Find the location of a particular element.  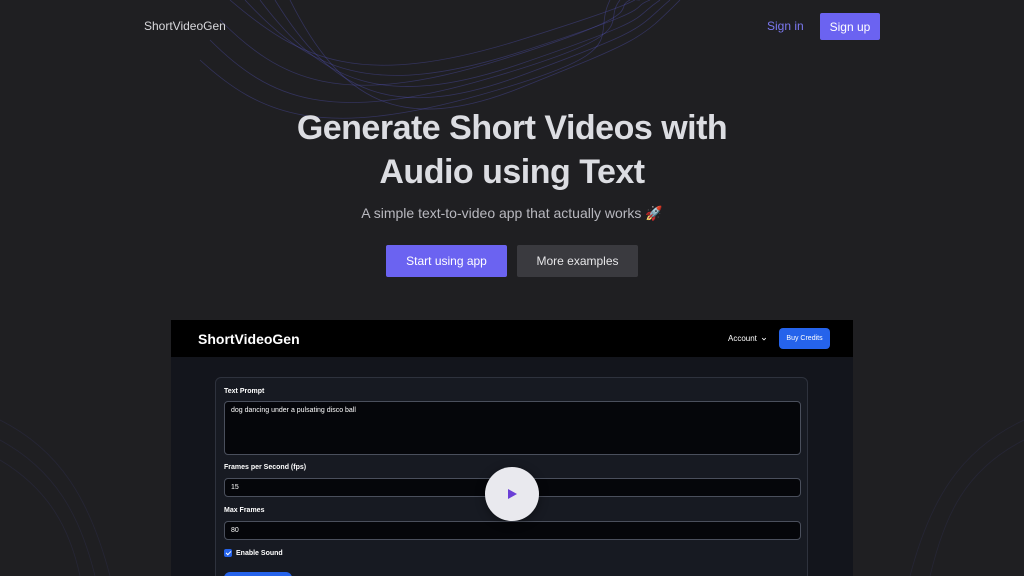

buy-credits-button: Buy Credits is located at coordinates (804, 338).